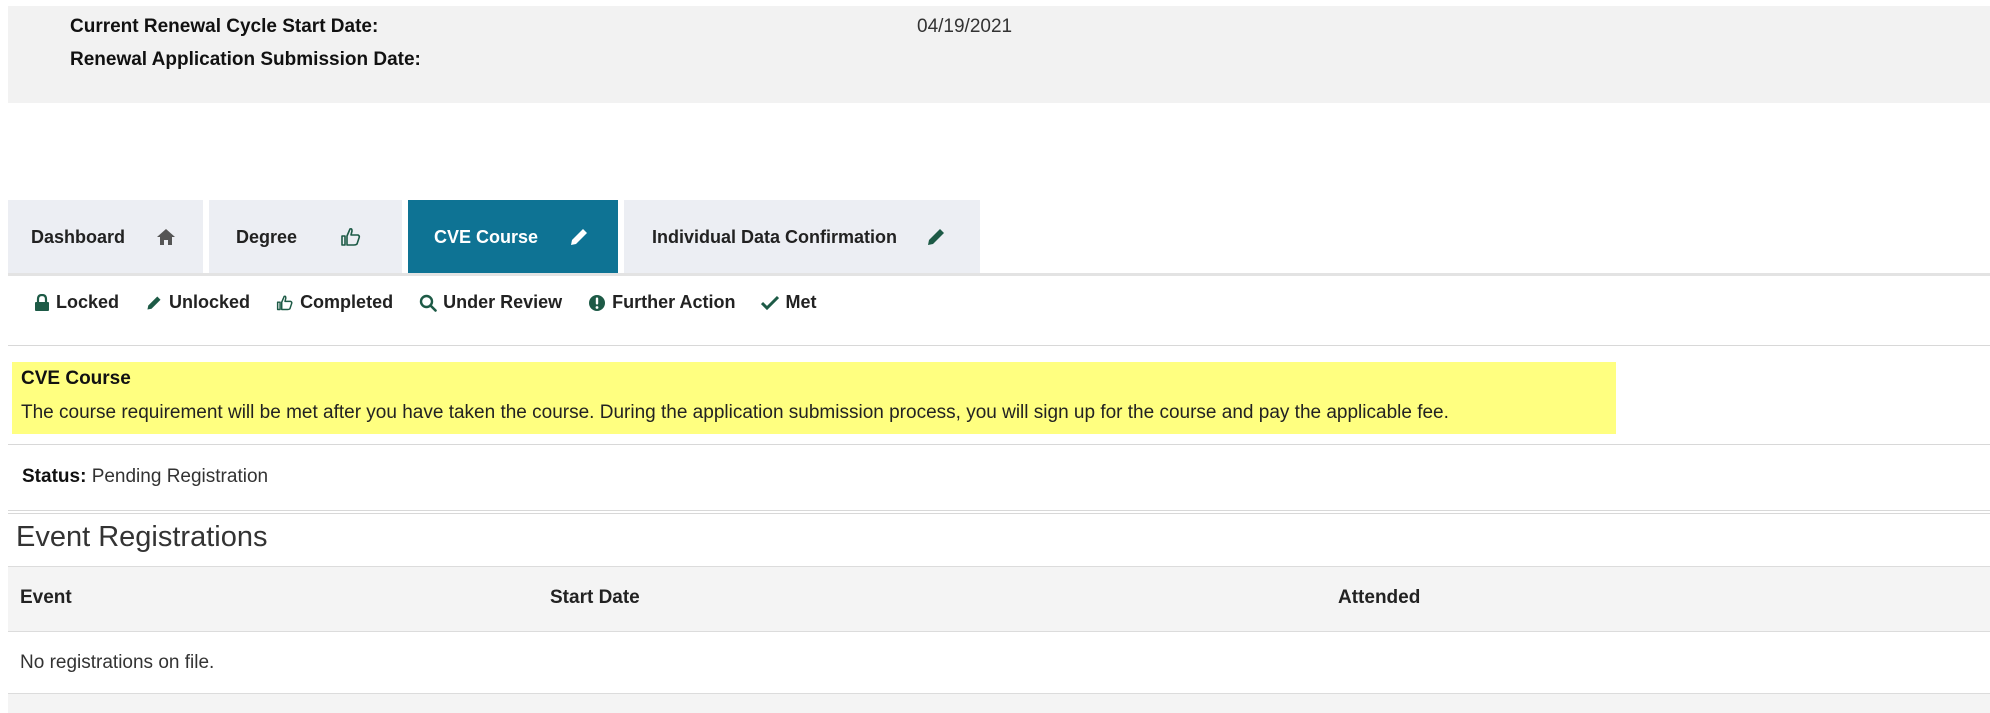  What do you see at coordinates (46, 597) in the screenshot?
I see `column-header-event: Event` at bounding box center [46, 597].